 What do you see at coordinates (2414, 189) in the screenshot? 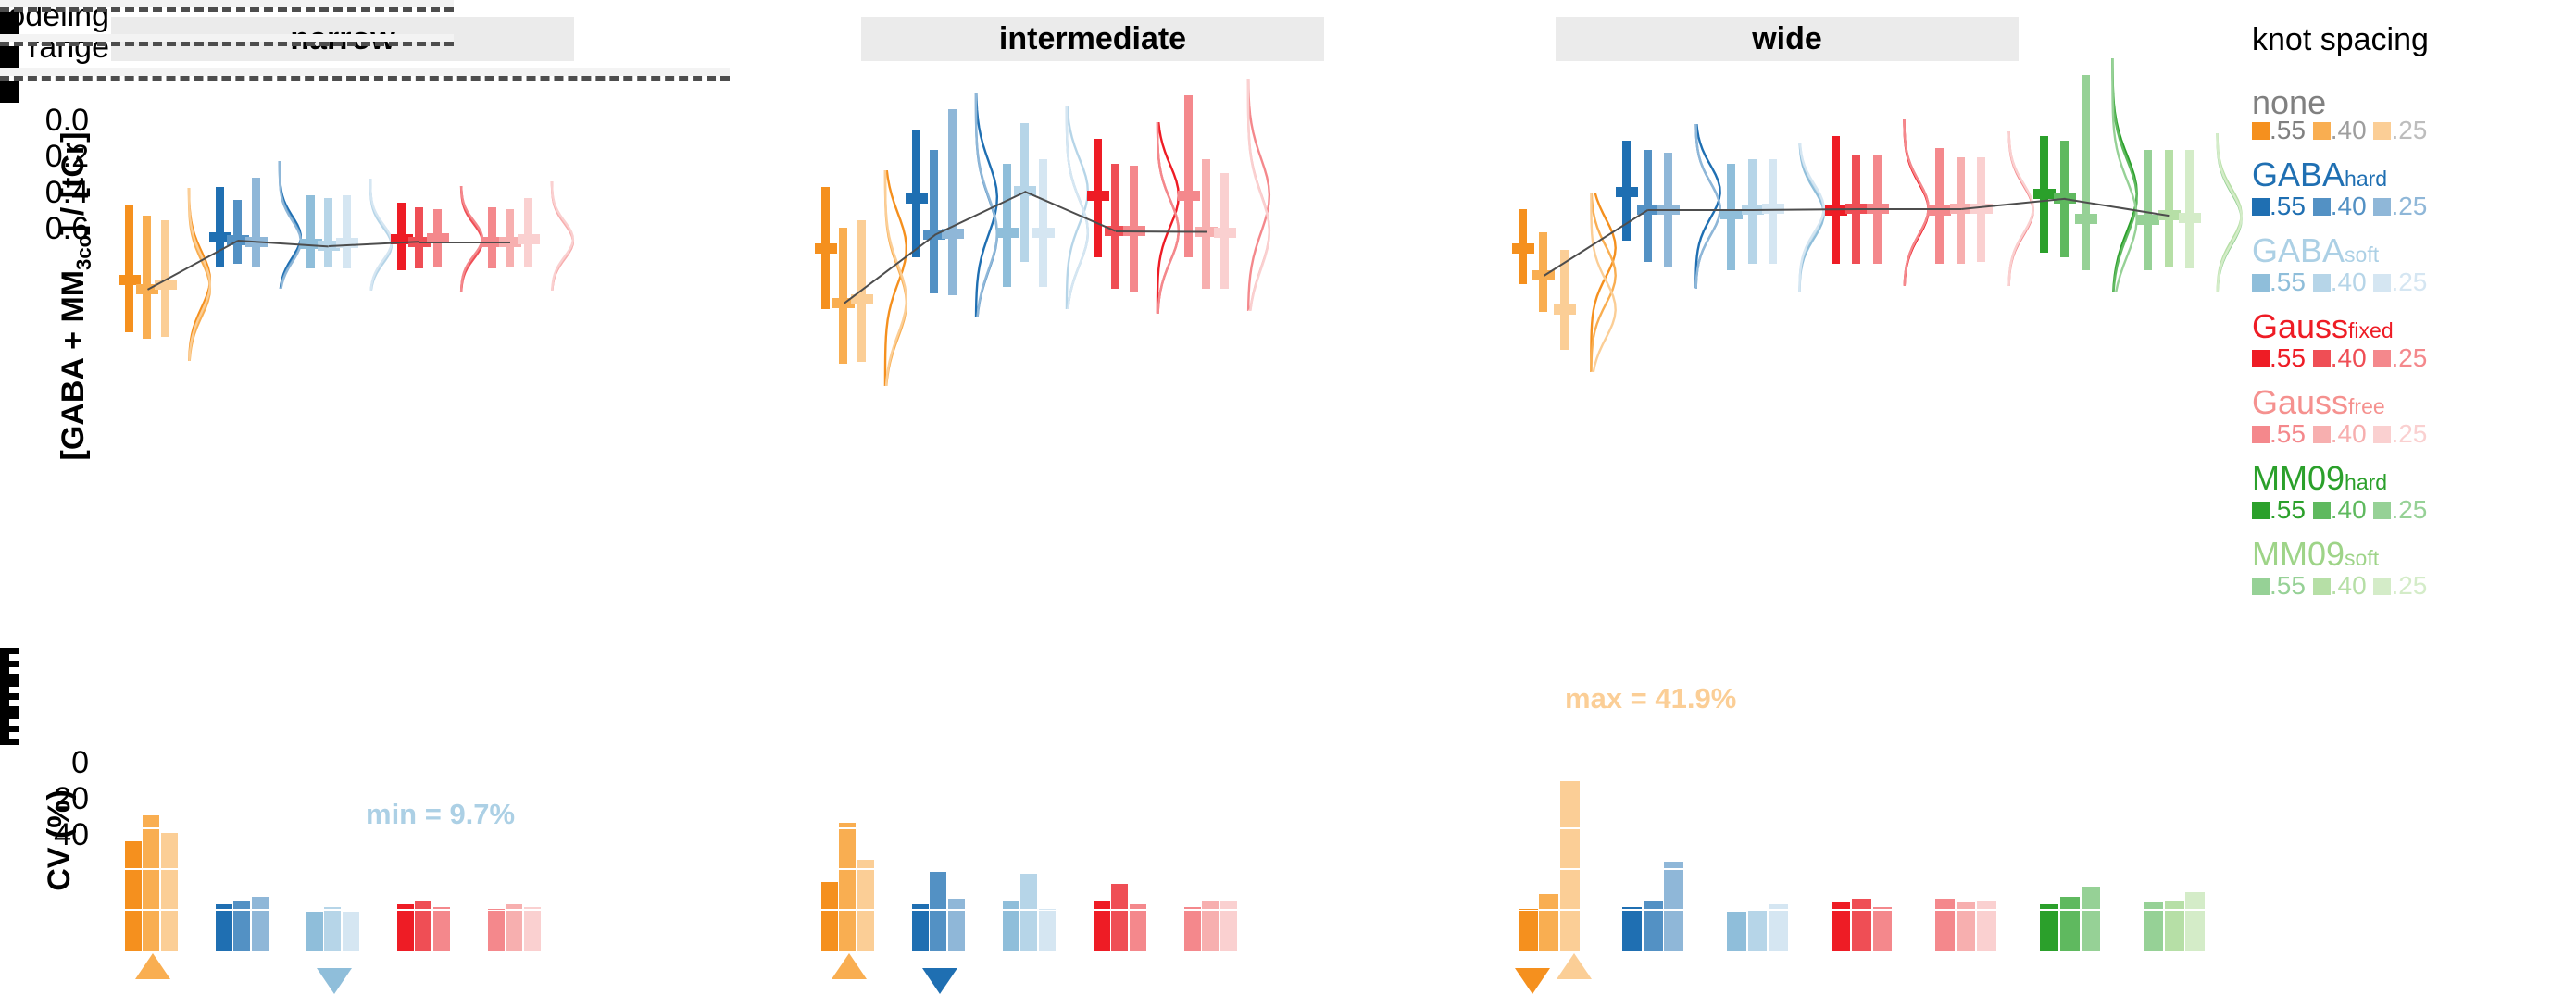
I see `legend-group-gaba-hard: GABAhard.55 .40 .25` at bounding box center [2414, 189].